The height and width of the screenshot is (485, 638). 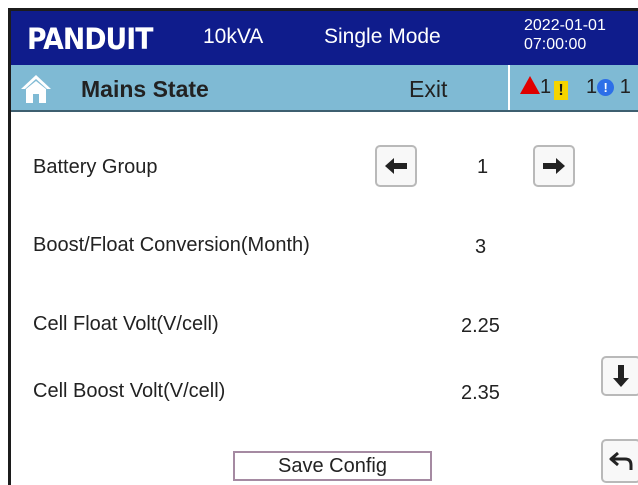 I want to click on critical-alarm-count: 1, so click(x=546, y=87).